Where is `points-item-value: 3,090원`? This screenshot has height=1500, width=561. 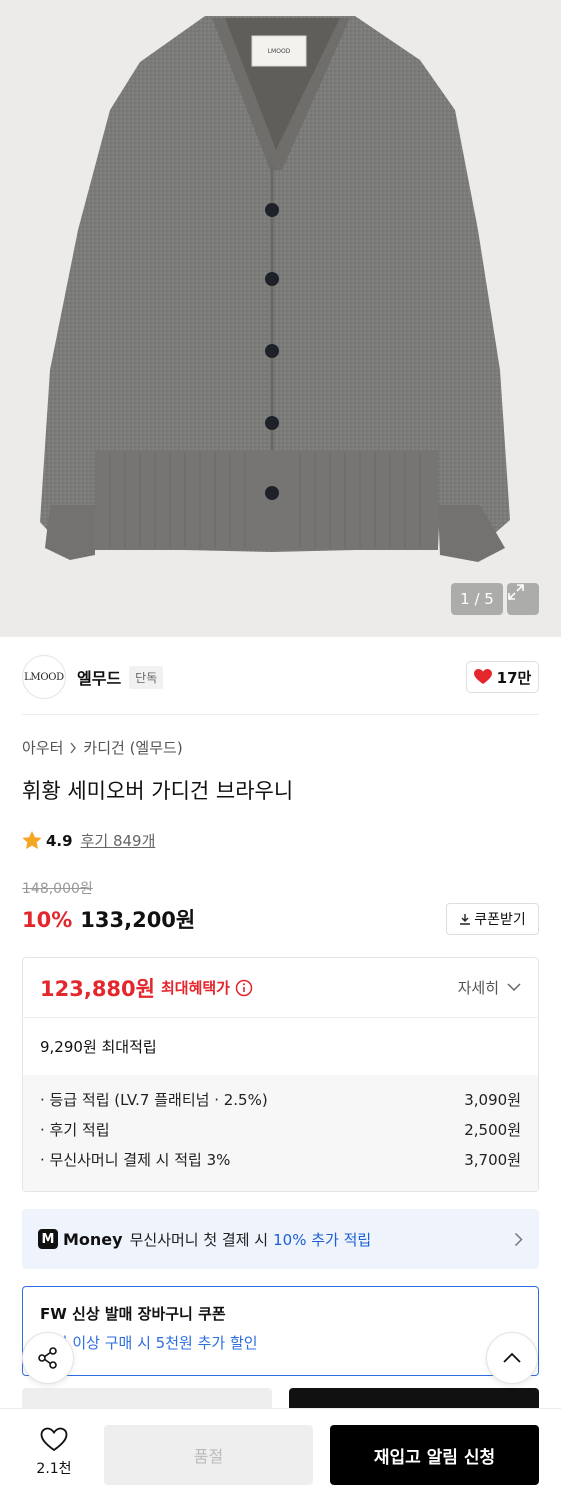 points-item-value: 3,090원 is located at coordinates (492, 1100).